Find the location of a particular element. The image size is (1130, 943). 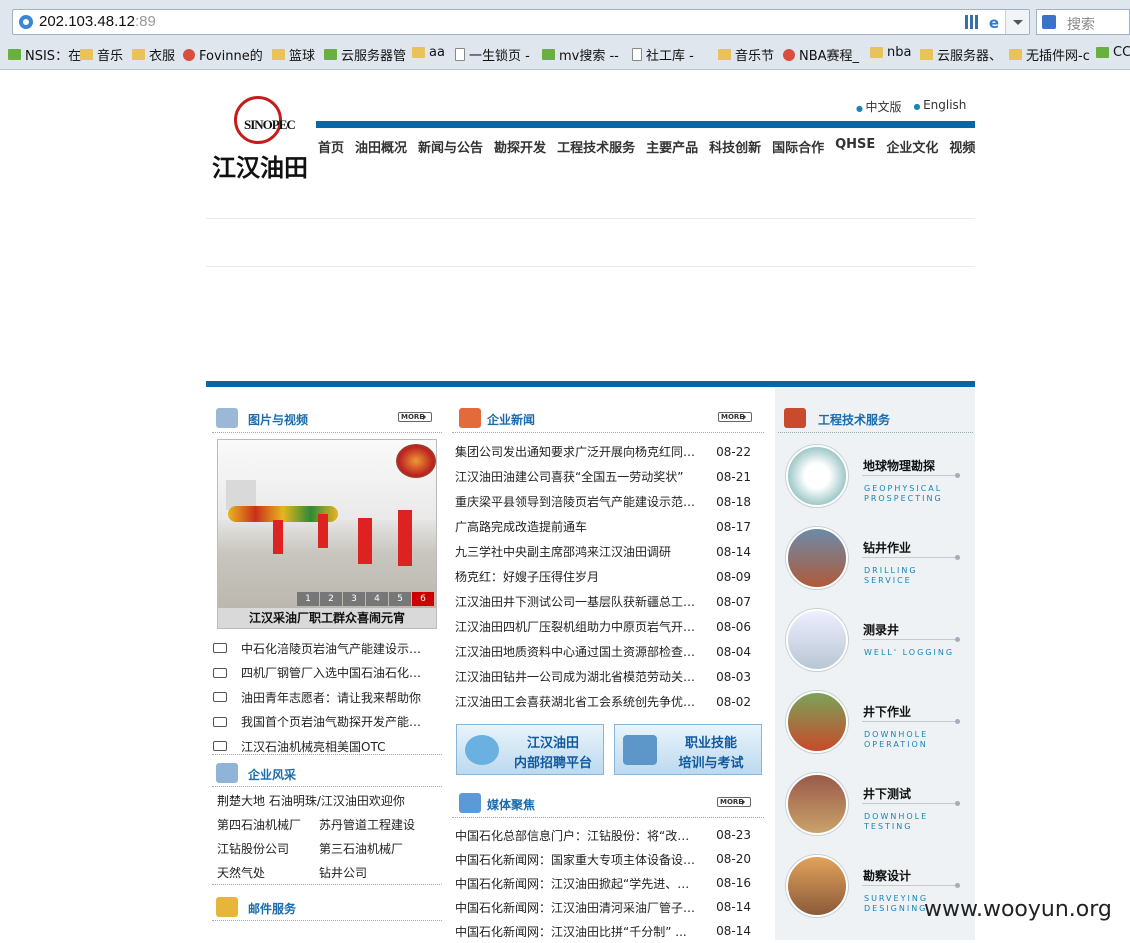

lang-chinese-link: 中文版 is located at coordinates (879, 106).